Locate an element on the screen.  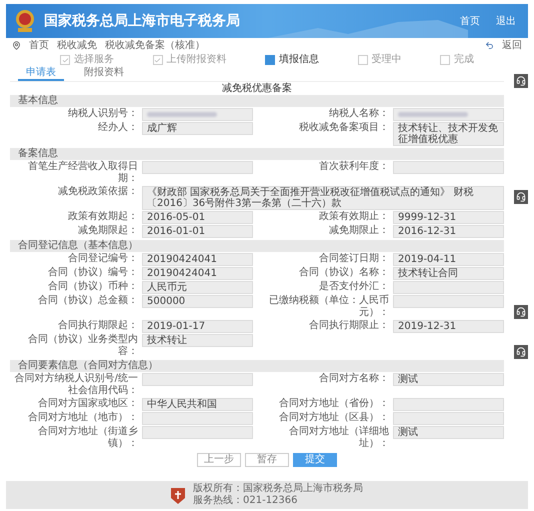
input-field: 2016-12-31 is located at coordinates (448, 231).